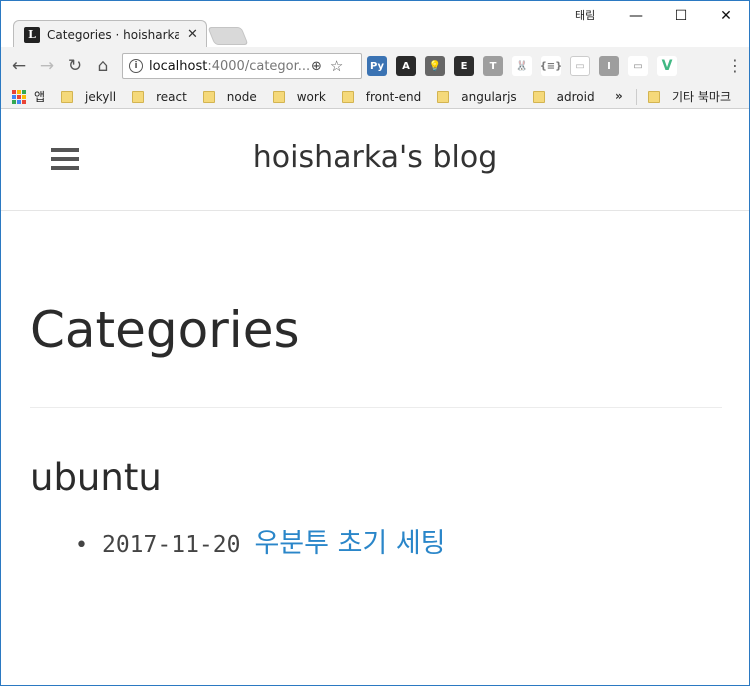 This screenshot has height=686, width=750. I want to click on list-item: • 2017-11-20 우분투 초기 세팅, so click(260, 540).